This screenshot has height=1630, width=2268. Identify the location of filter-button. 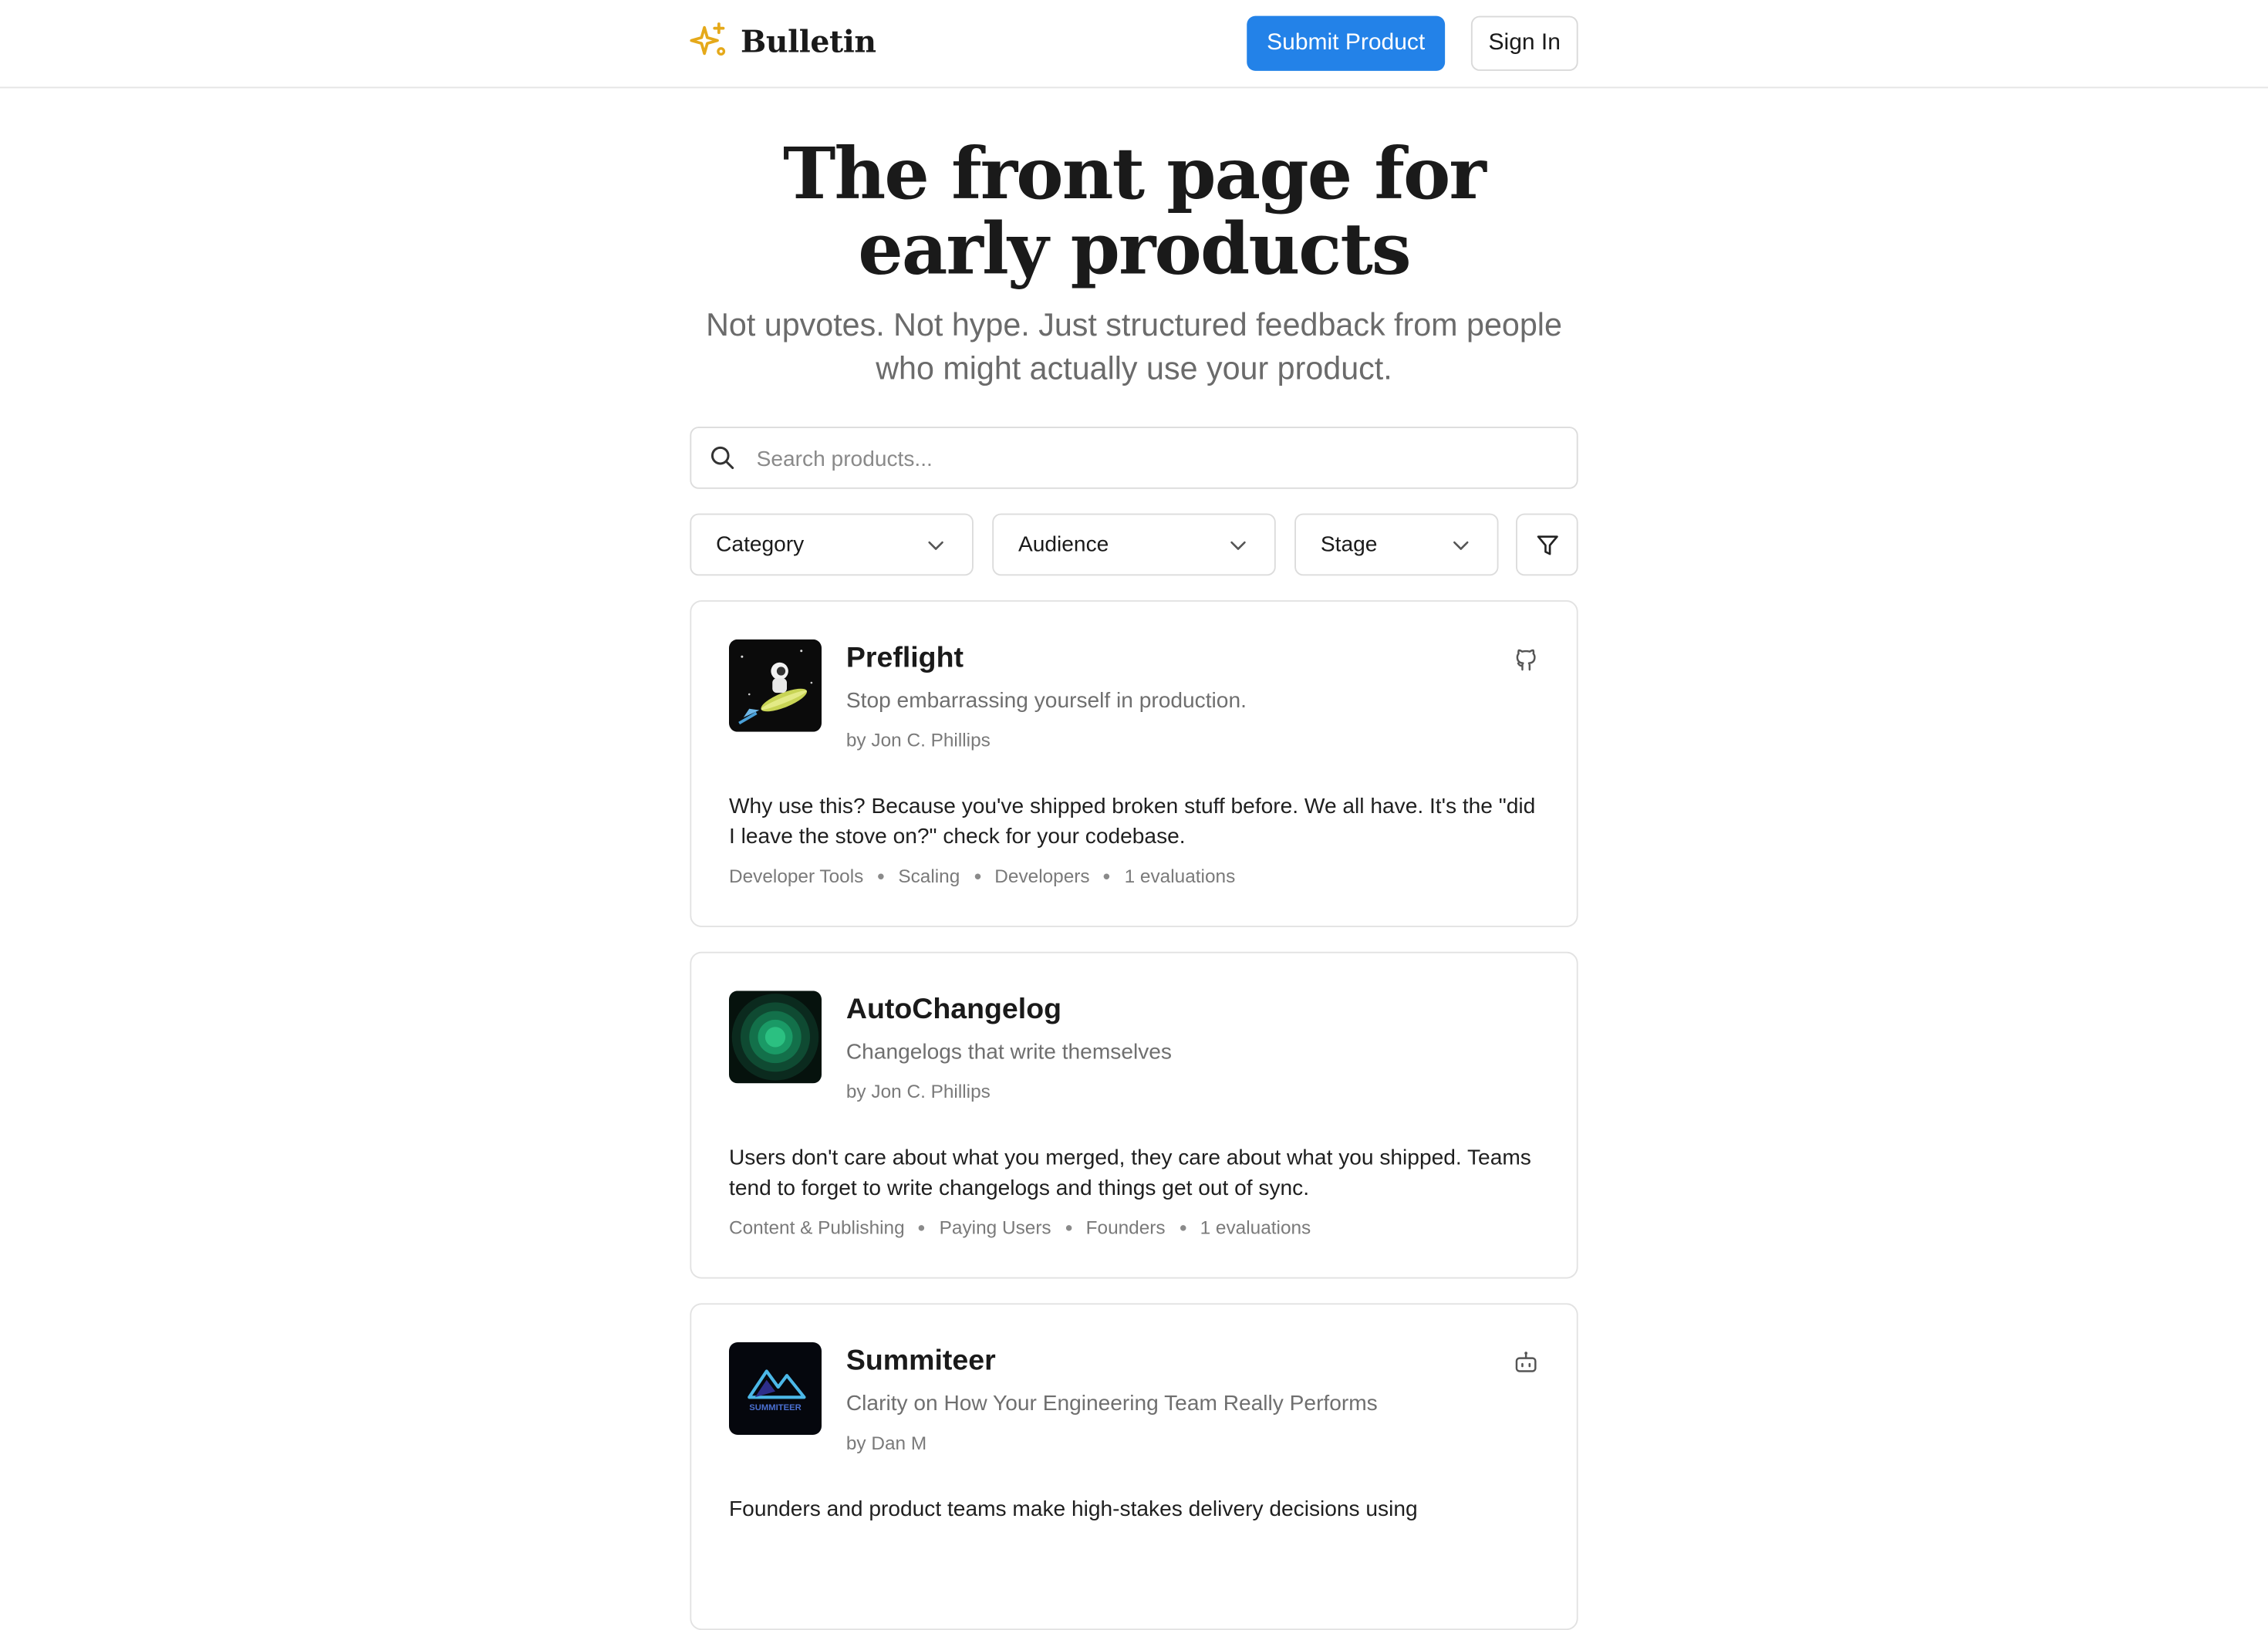
(1547, 544).